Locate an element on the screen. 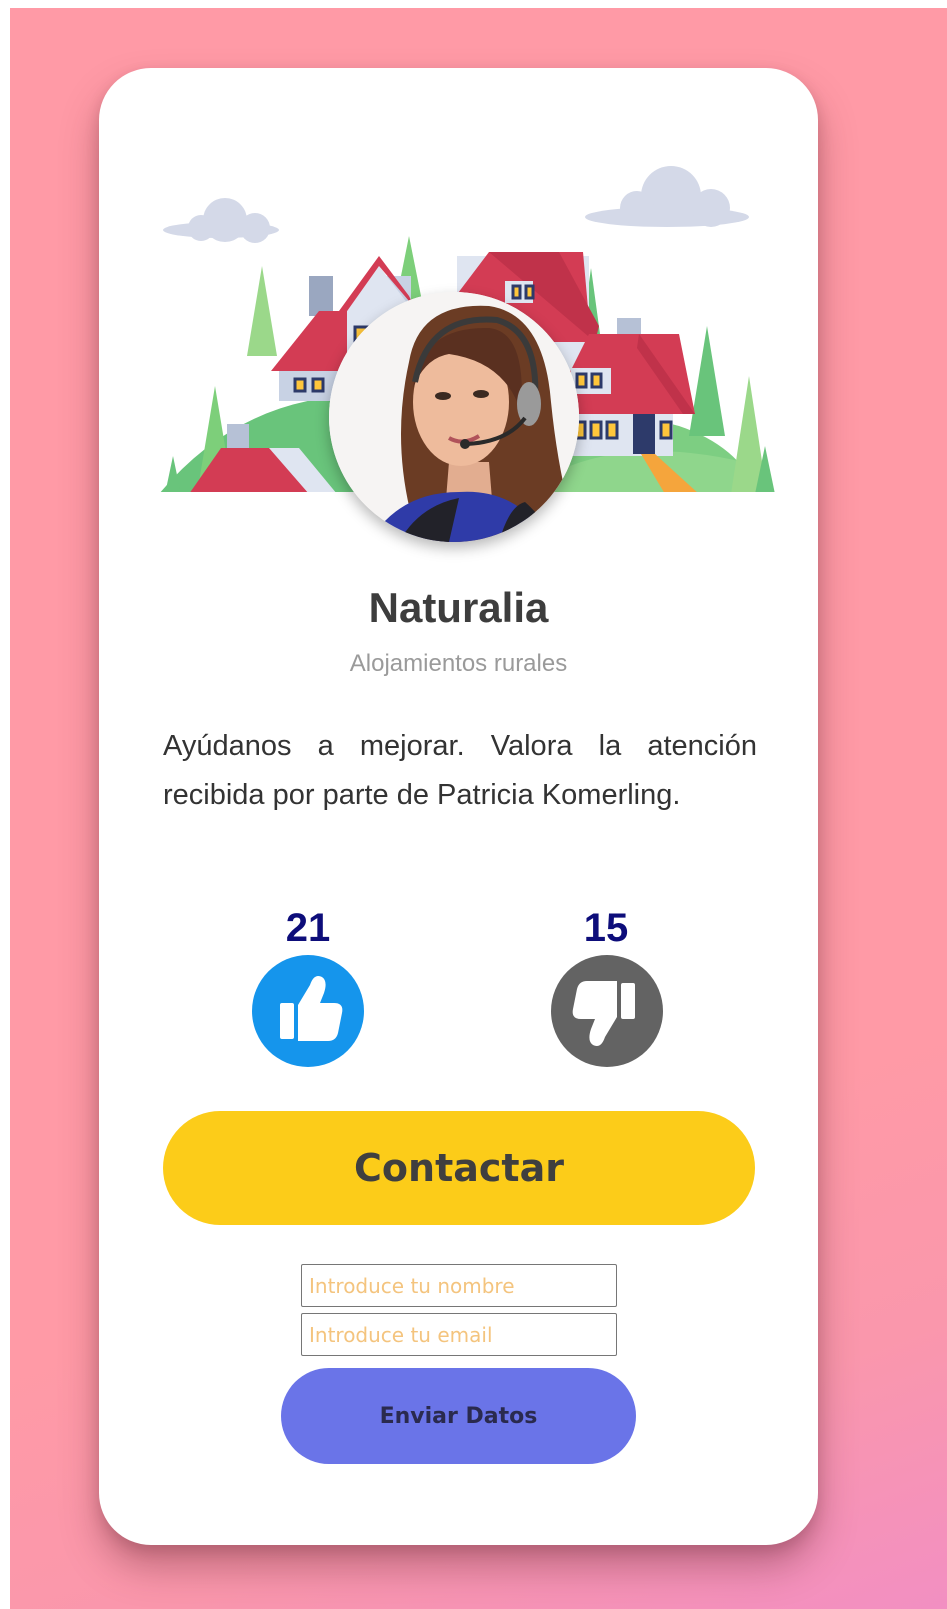  like-count: 21 is located at coordinates (308, 928).